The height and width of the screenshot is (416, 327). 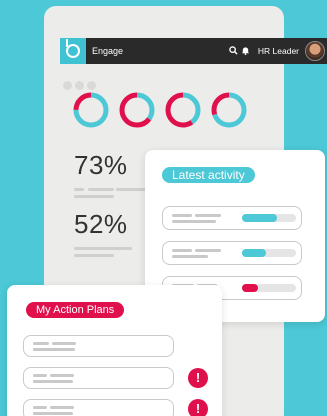 What do you see at coordinates (73, 51) in the screenshot?
I see `brand-logo-icon` at bounding box center [73, 51].